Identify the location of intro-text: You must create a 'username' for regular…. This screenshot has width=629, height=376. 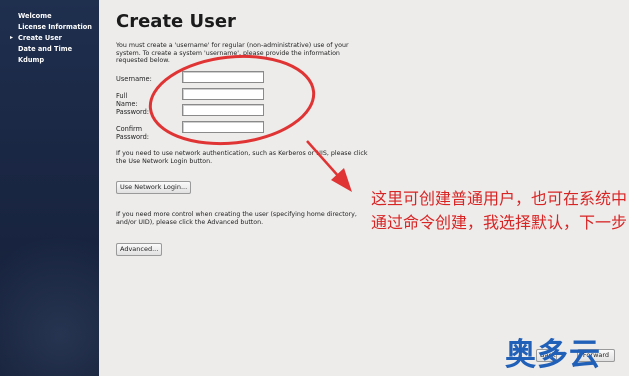
(232, 53).